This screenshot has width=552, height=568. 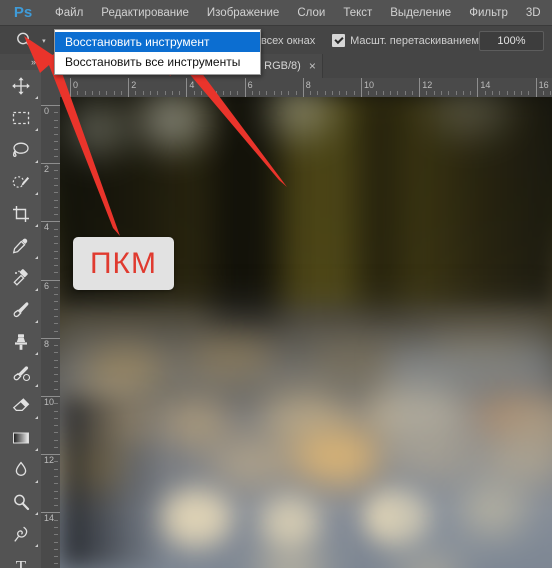 What do you see at coordinates (145, 12) in the screenshot?
I see `menu-item-edit: Редактирование` at bounding box center [145, 12].